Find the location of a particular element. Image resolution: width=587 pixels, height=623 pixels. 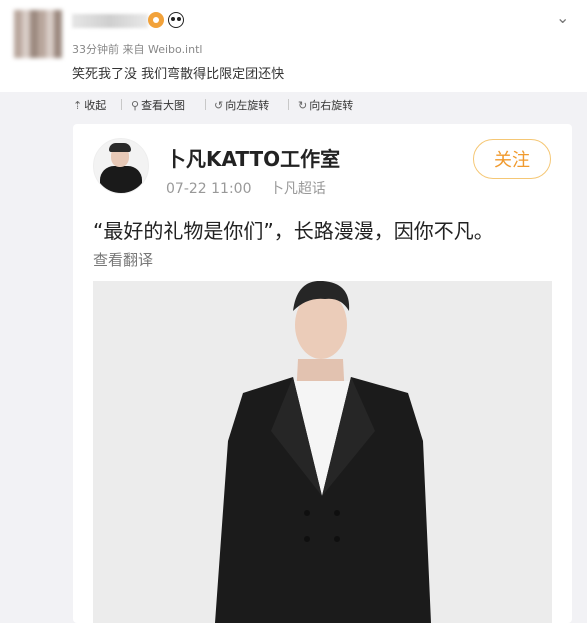

arrow-up-icon: ⇡ is located at coordinates (78, 105).